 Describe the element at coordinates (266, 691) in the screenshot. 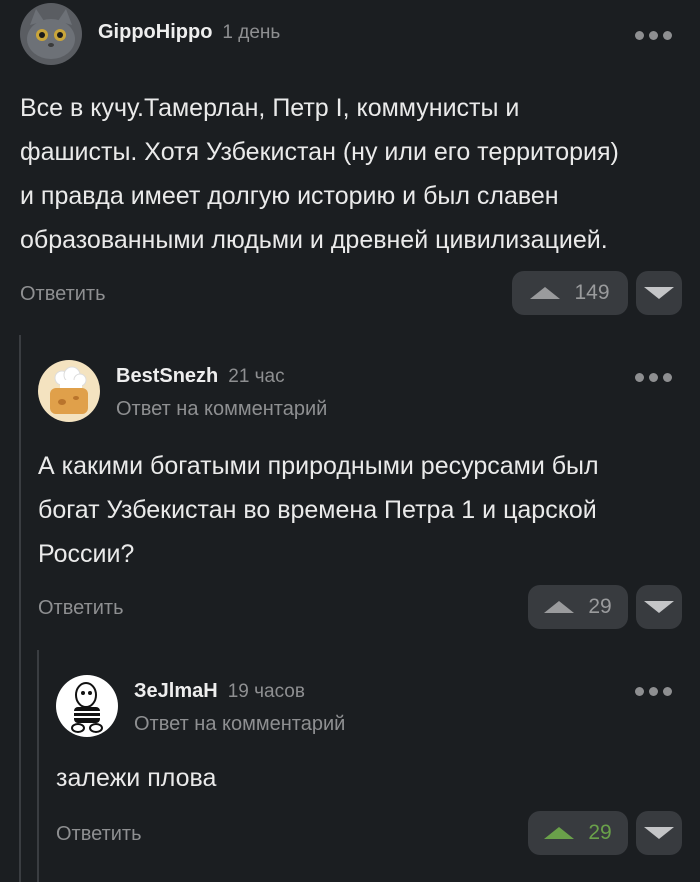

I see `comment-time: 19 часов` at that location.